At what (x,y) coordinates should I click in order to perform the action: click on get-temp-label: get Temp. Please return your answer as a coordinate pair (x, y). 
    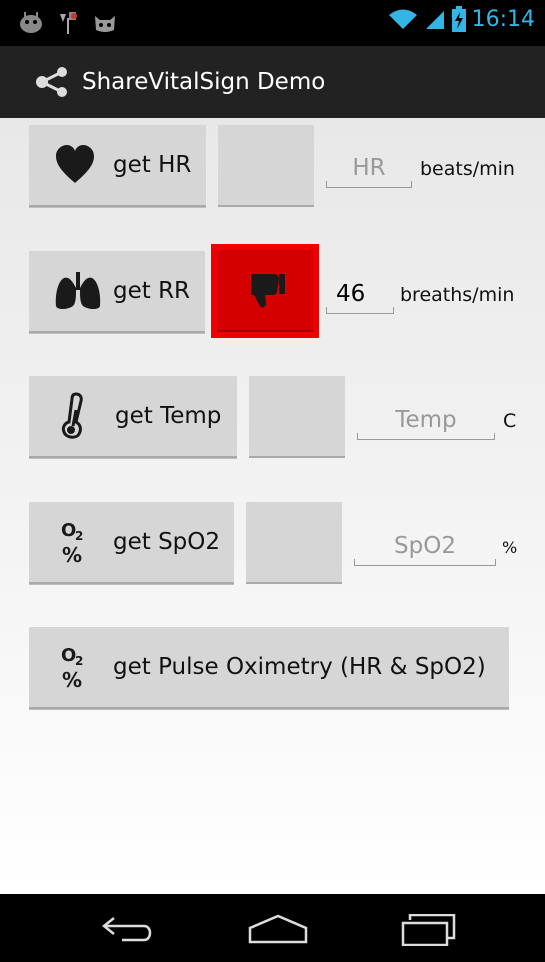
    Looking at the image, I should click on (168, 416).